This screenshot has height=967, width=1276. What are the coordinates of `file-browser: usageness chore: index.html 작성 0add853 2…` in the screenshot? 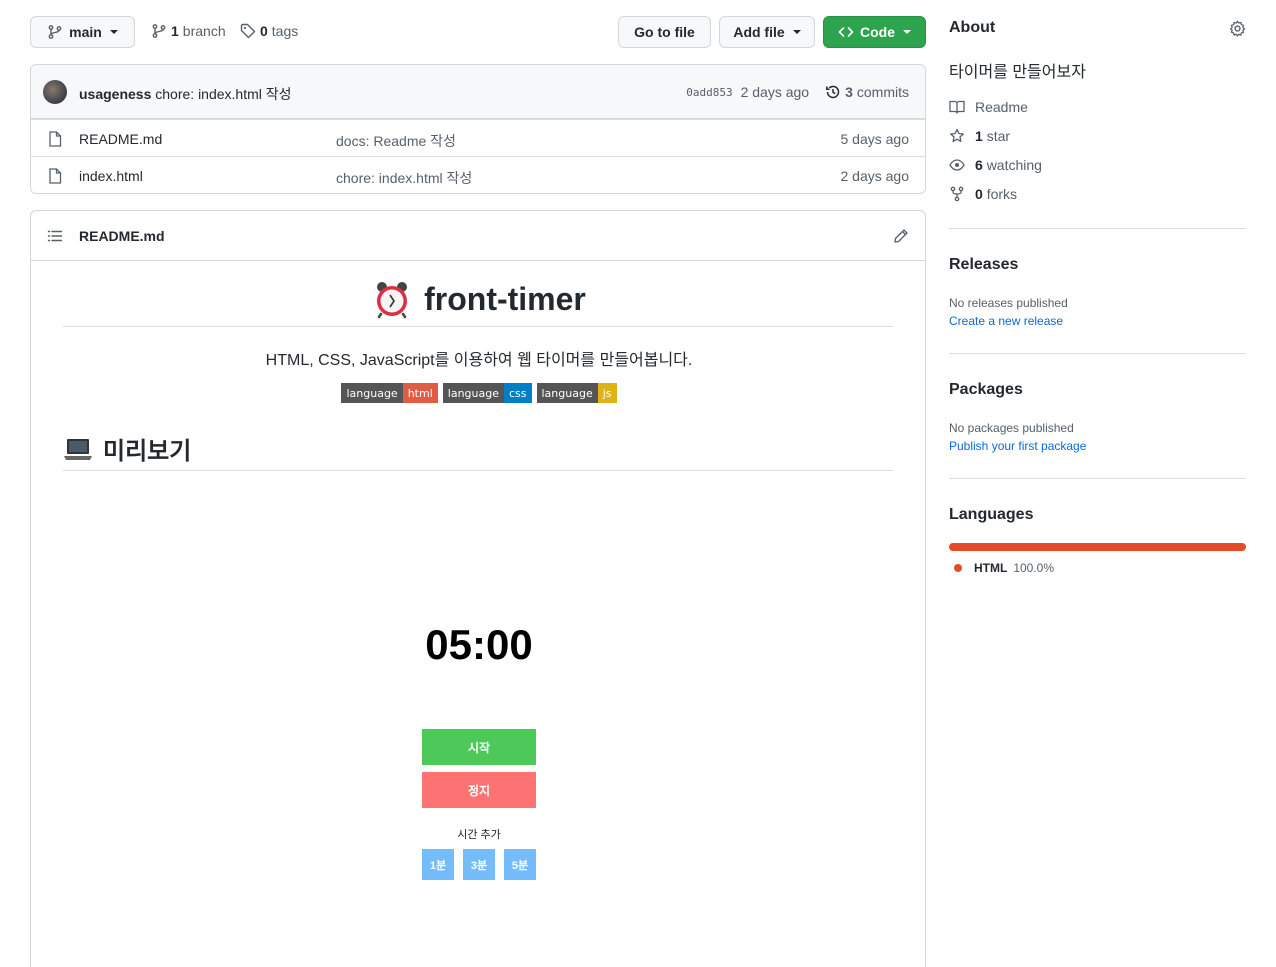 It's located at (478, 129).